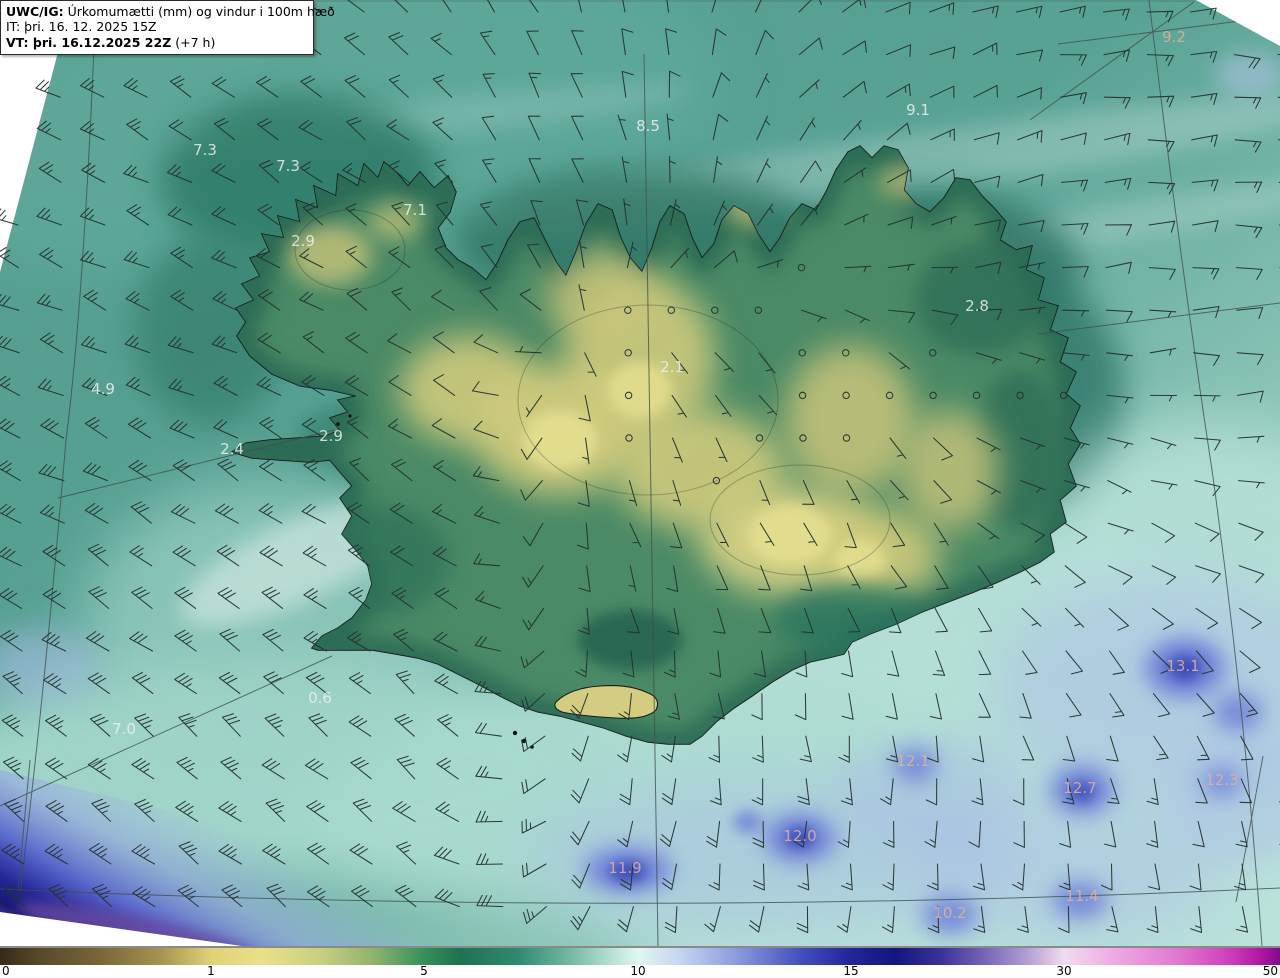  I want to click on precip-max-label: 12.1, so click(912, 761).